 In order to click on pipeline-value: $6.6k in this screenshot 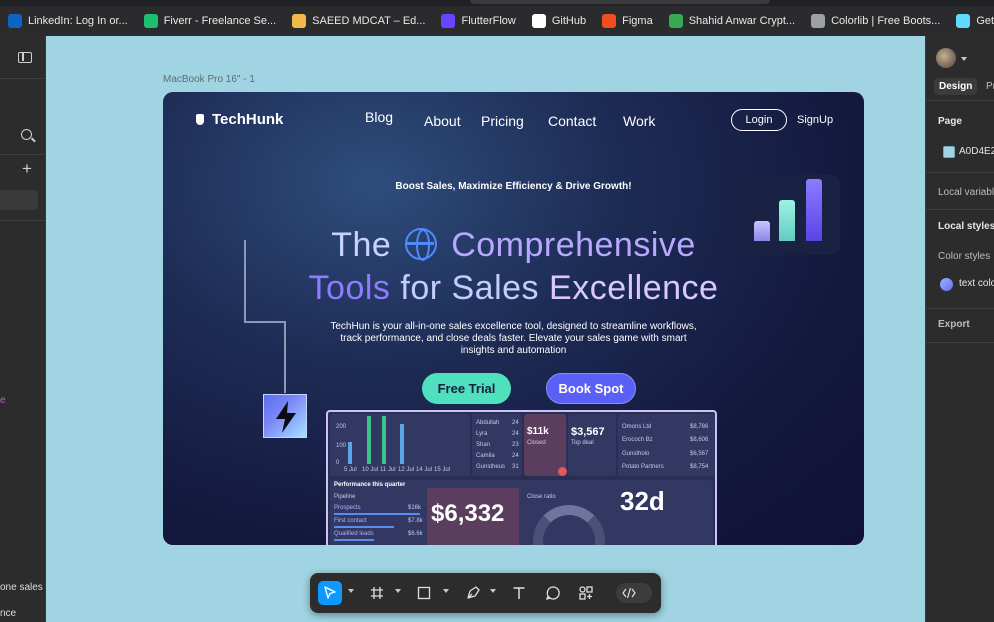, I will do `click(415, 534)`.